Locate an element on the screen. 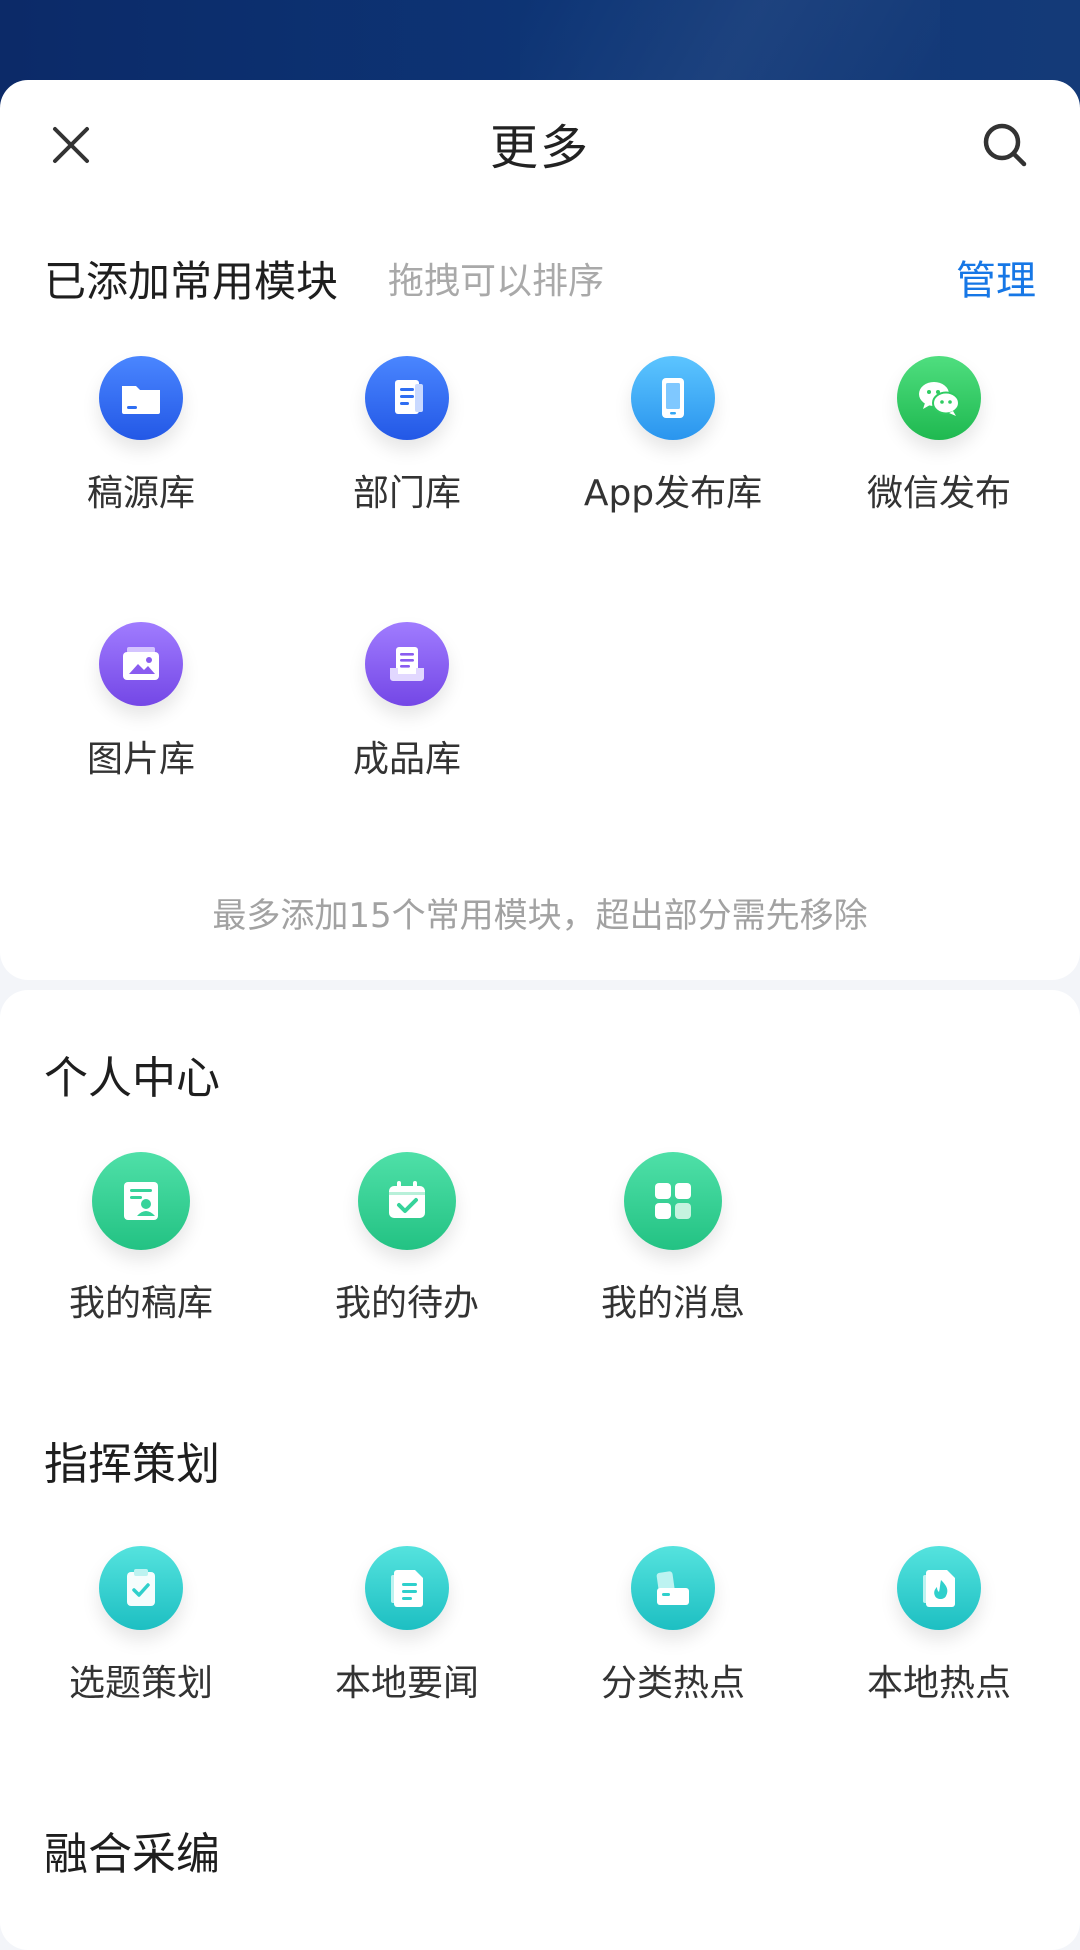 This screenshot has width=1080, height=1950. image-icon is located at coordinates (141, 663).